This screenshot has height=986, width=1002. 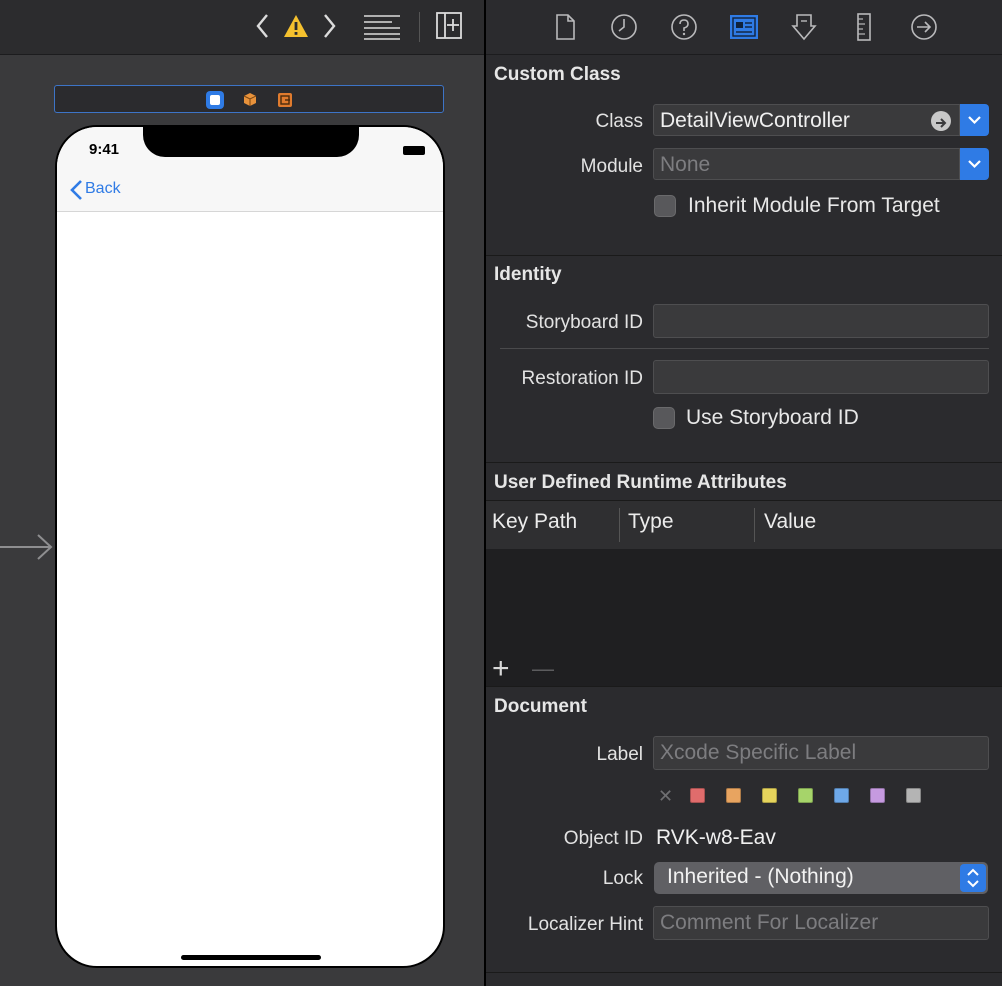 I want to click on class-label: Class, so click(x=619, y=121).